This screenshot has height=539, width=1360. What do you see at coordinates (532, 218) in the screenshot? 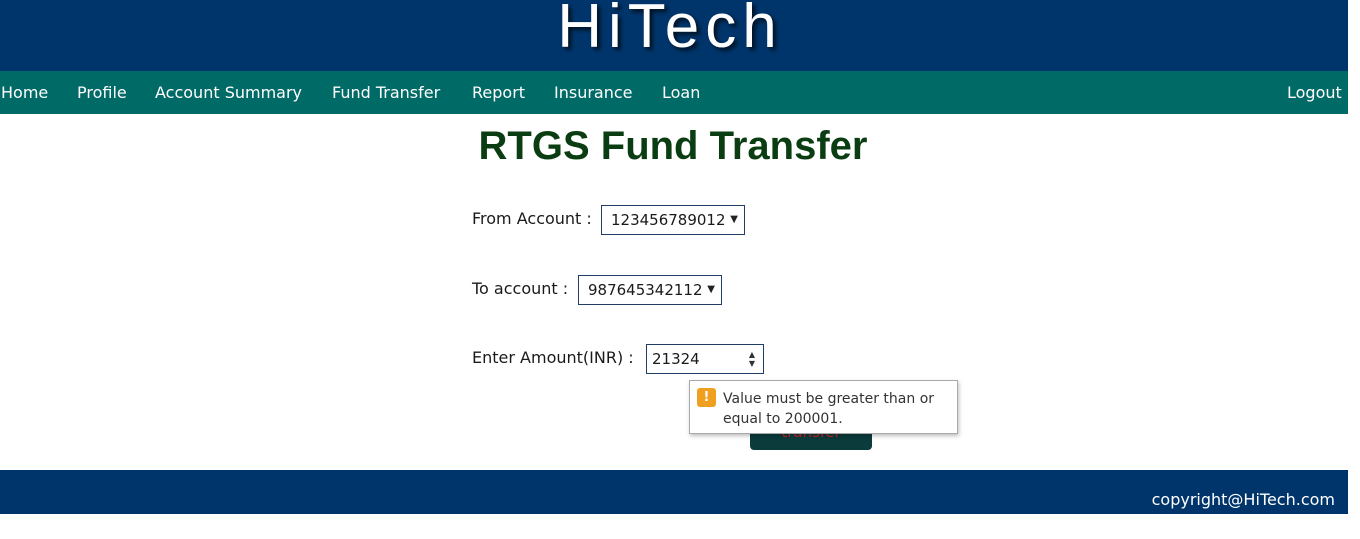
I see `from-account-label: From Account :` at bounding box center [532, 218].